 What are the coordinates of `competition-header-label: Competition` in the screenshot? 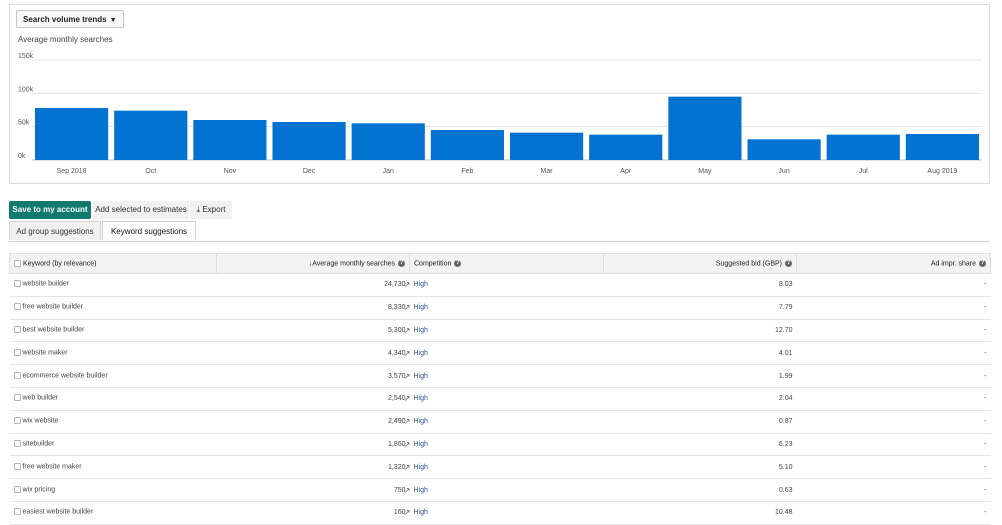 It's located at (433, 264).